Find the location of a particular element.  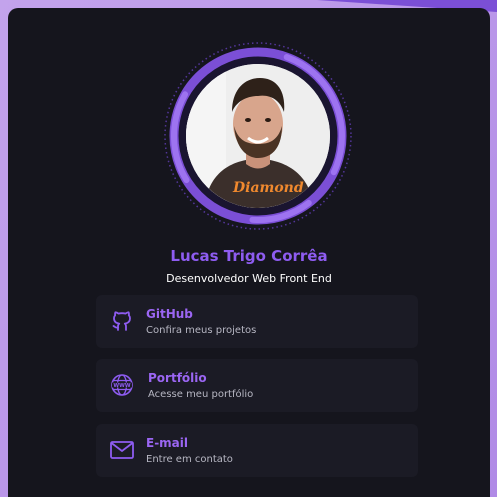

portfolio-link-subtitle: Acesse meu portfólio is located at coordinates (201, 394).